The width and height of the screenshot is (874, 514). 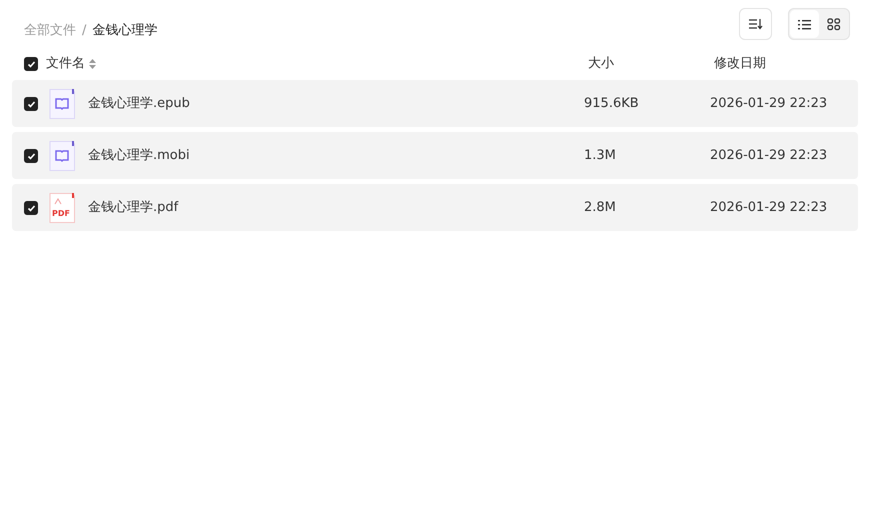 What do you see at coordinates (600, 207) in the screenshot?
I see `file-size: 2.8M` at bounding box center [600, 207].